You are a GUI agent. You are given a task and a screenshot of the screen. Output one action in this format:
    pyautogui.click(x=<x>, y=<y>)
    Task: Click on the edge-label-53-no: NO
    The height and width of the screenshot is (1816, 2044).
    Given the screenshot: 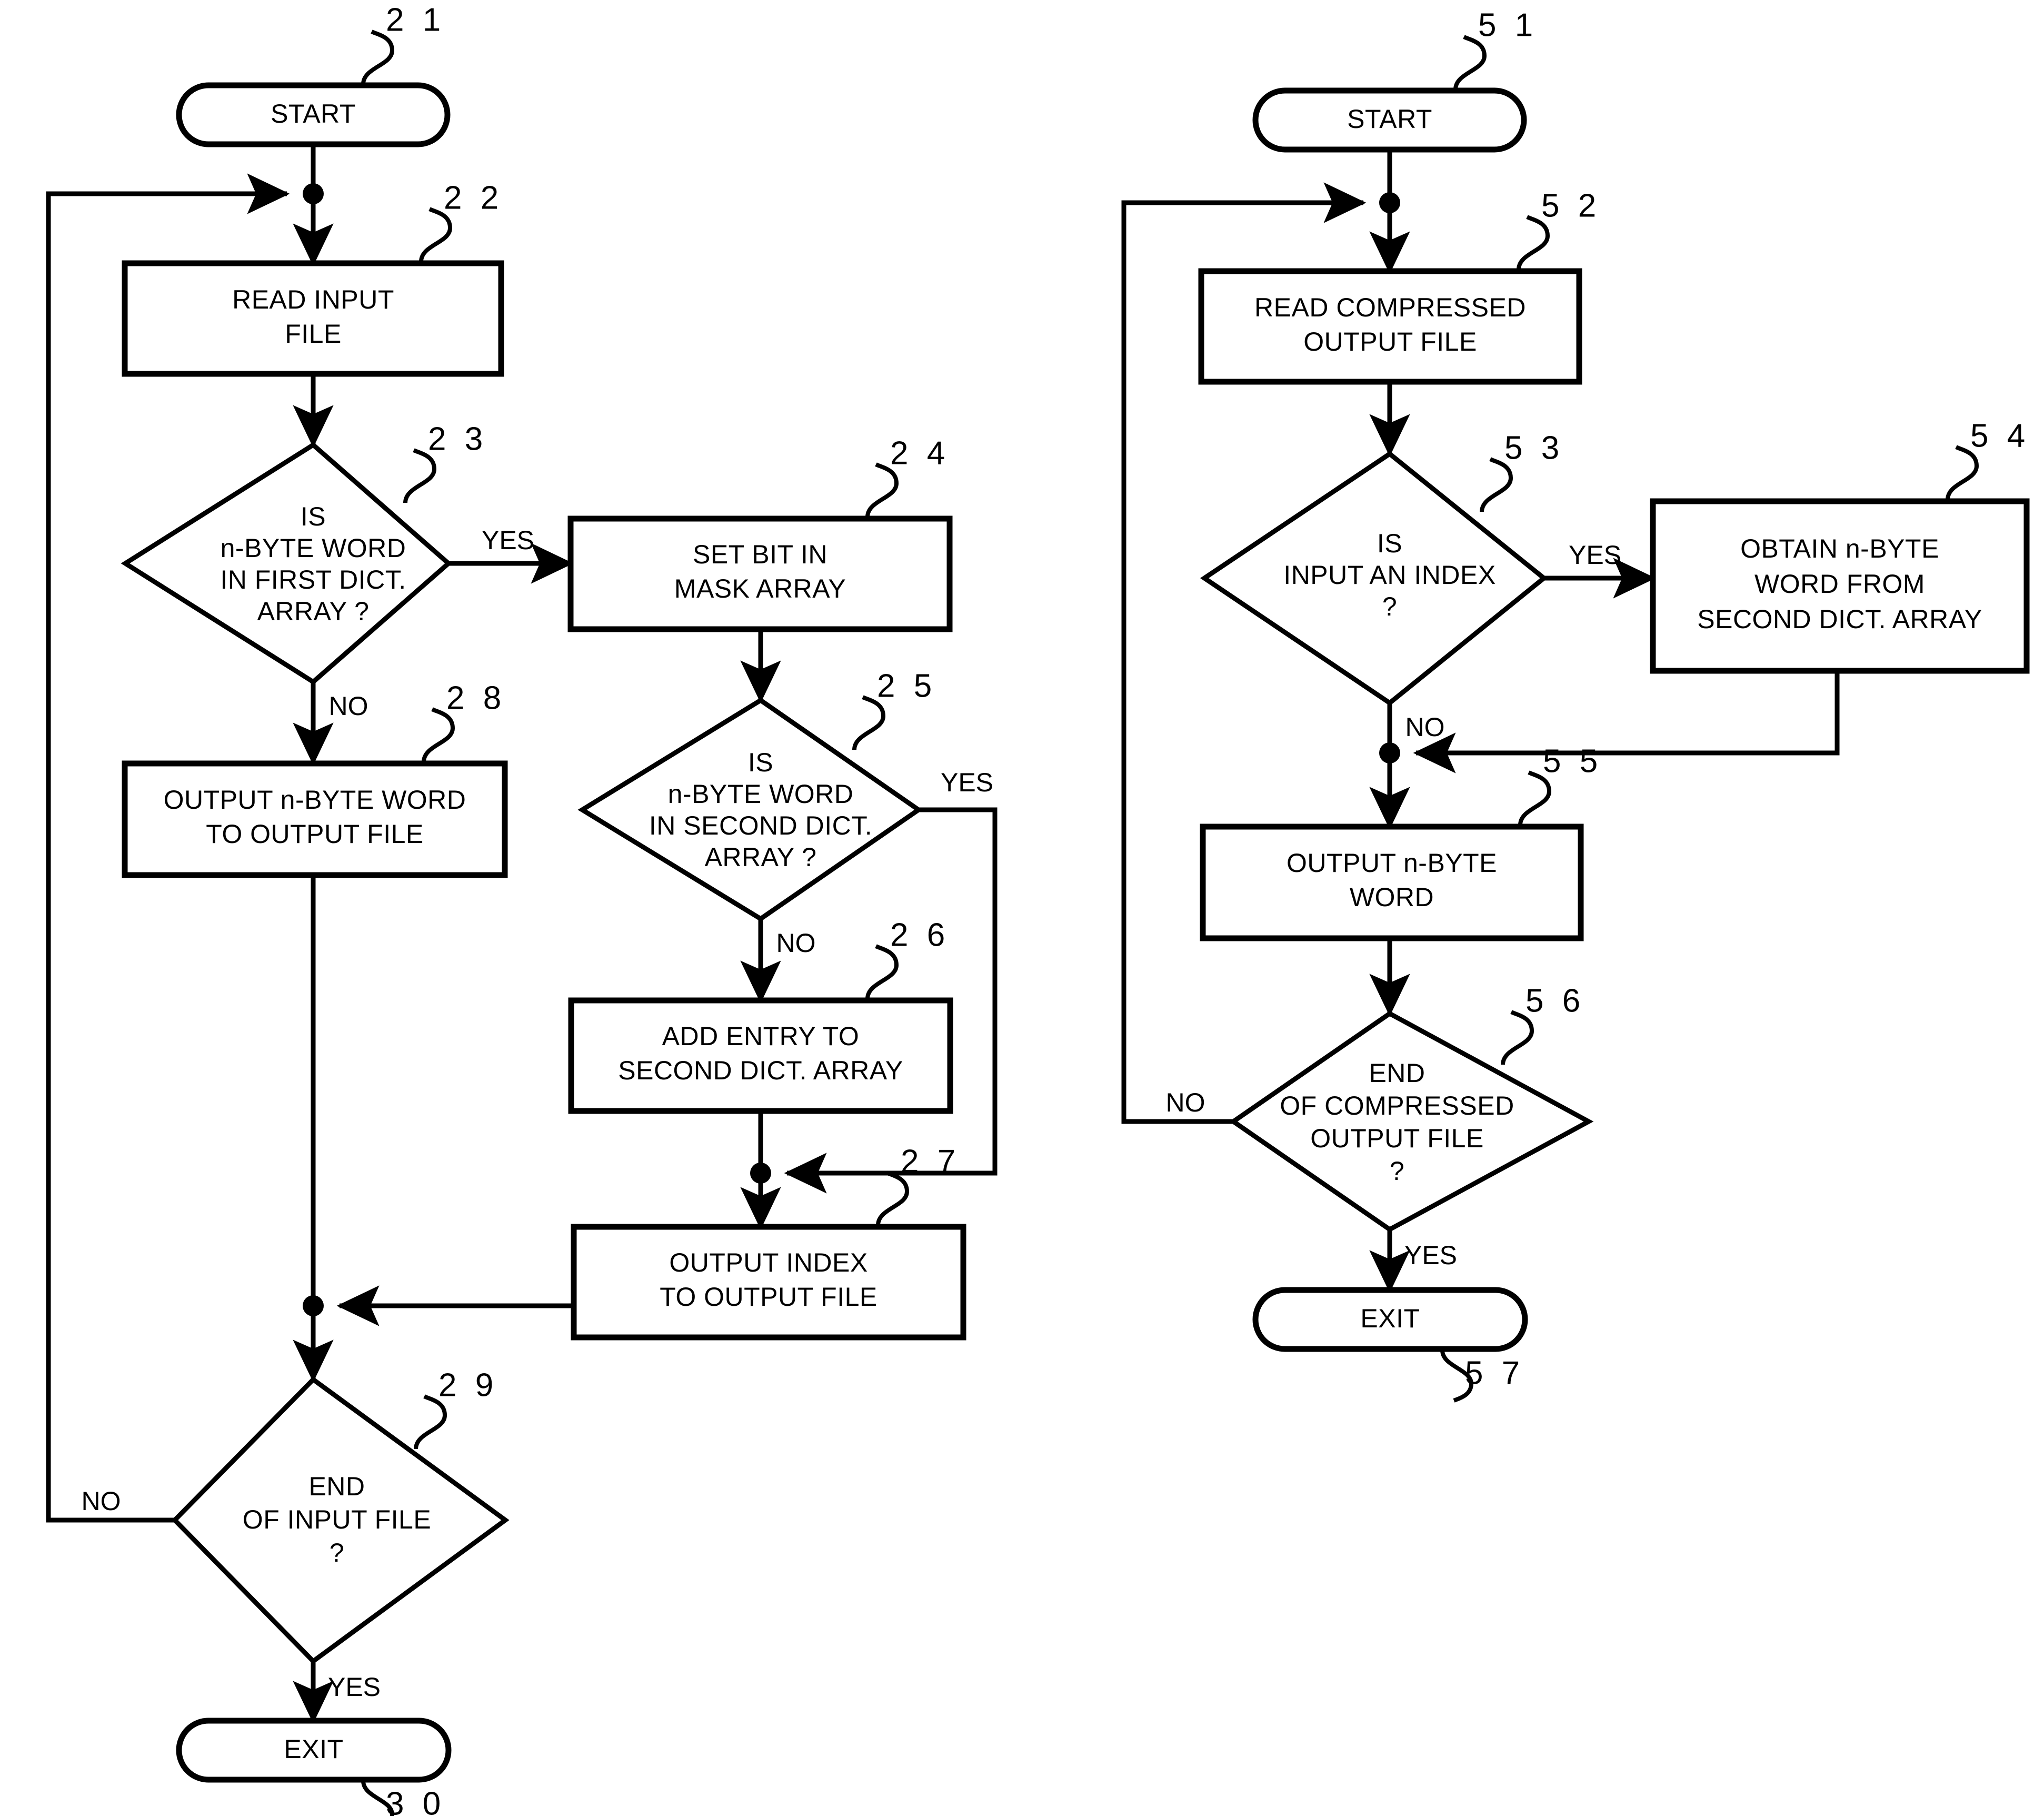 What is the action you would take?
    pyautogui.click(x=1425, y=727)
    